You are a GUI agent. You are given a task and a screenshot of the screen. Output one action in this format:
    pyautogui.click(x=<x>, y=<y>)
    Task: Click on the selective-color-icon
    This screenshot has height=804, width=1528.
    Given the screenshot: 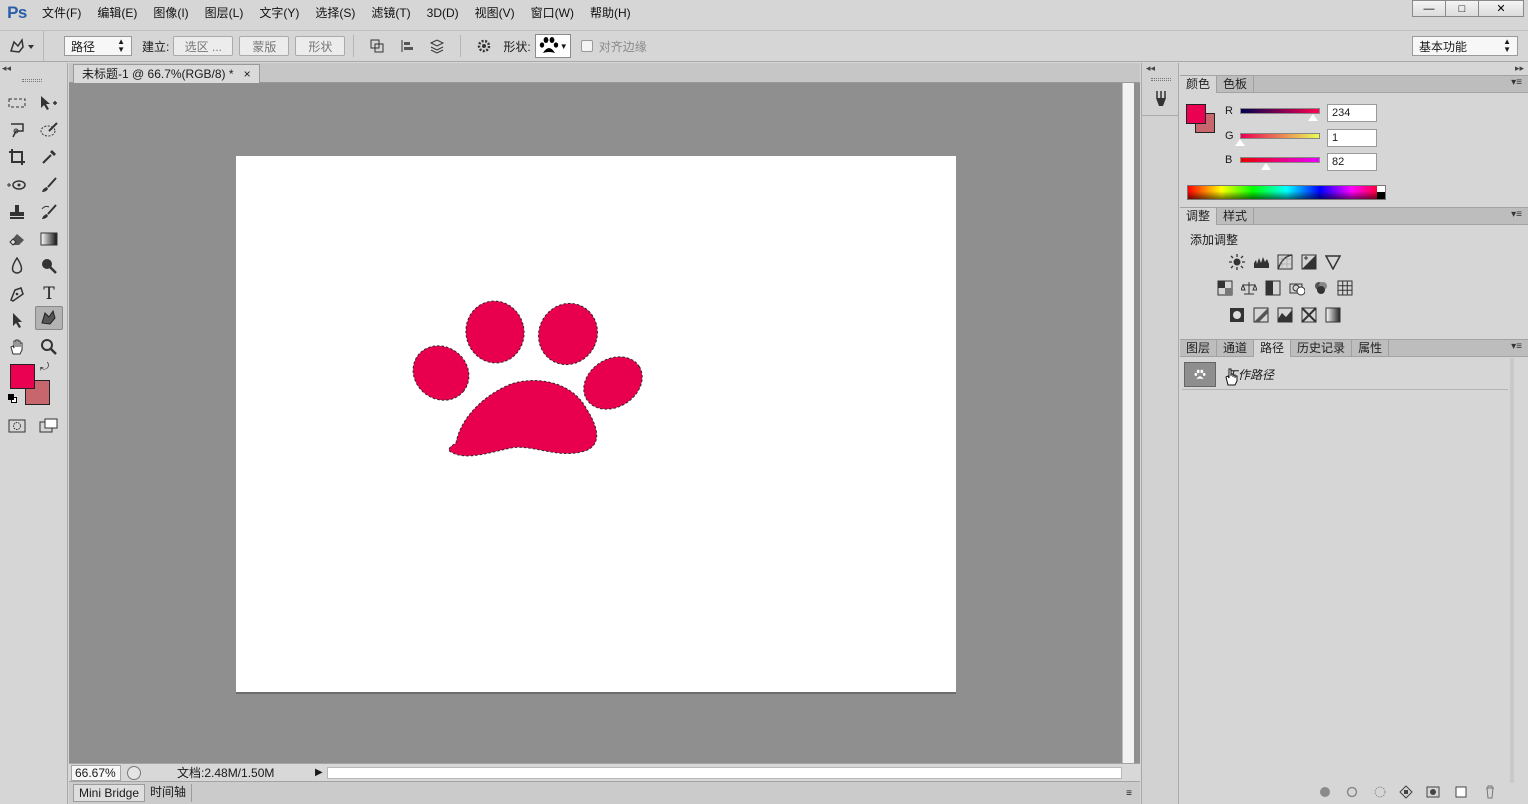 What is the action you would take?
    pyautogui.click(x=1309, y=315)
    